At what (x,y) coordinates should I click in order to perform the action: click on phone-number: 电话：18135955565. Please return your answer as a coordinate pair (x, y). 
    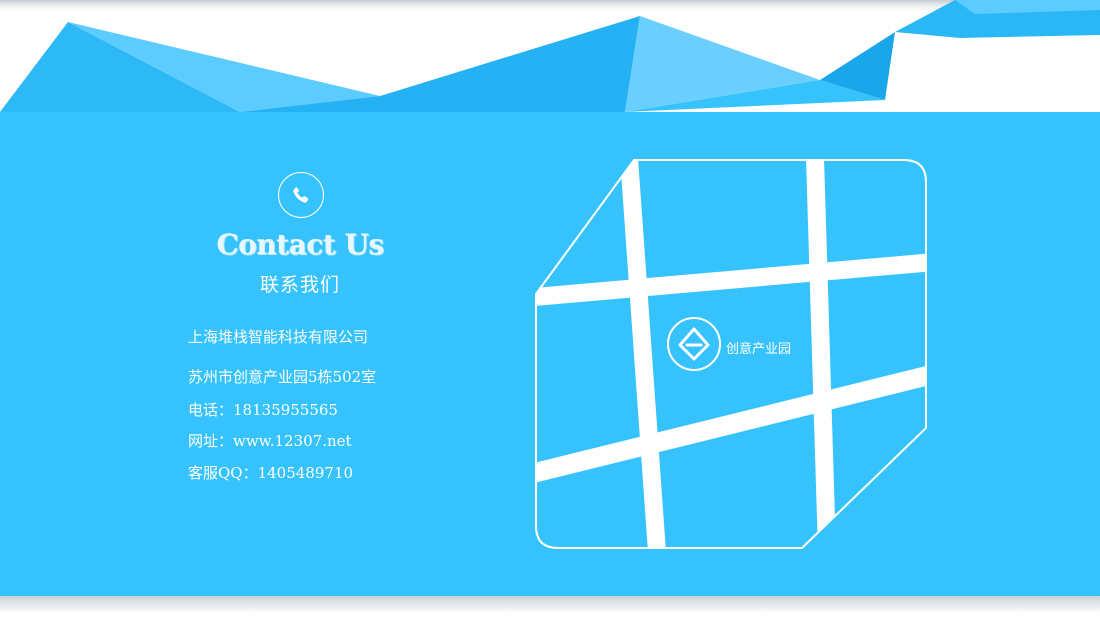
    Looking at the image, I should click on (263, 410).